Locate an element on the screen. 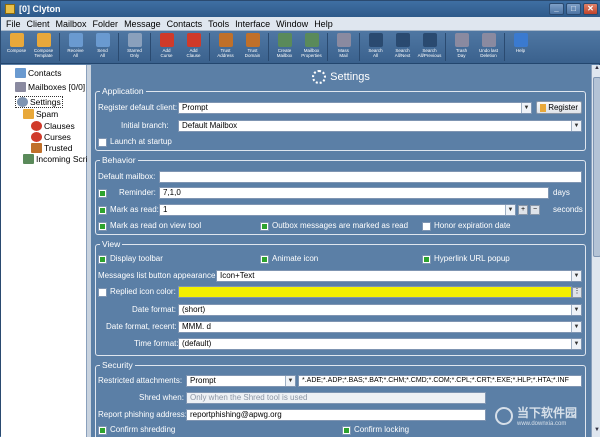 The width and height of the screenshot is (600, 437). help-button: Help is located at coordinates (520, 47).